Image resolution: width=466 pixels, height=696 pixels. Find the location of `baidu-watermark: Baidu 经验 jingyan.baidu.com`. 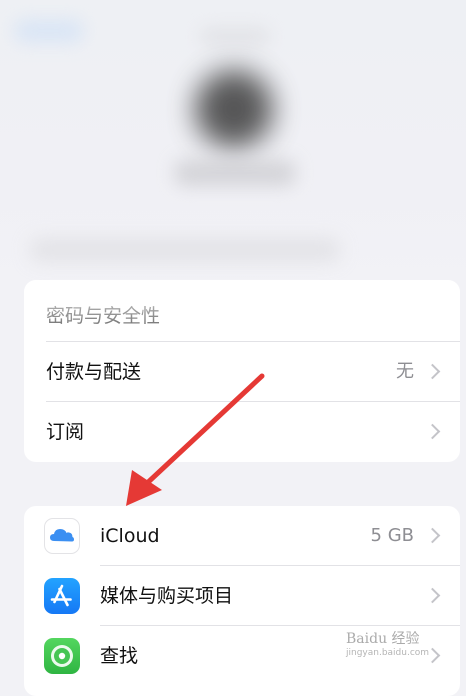

baidu-watermark: Baidu 经验 jingyan.baidu.com is located at coordinates (387, 643).